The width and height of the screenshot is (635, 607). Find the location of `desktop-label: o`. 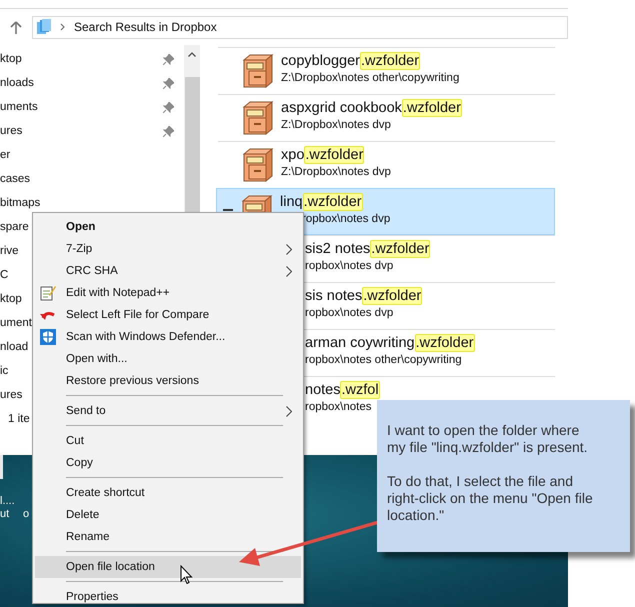

desktop-label: o is located at coordinates (26, 514).